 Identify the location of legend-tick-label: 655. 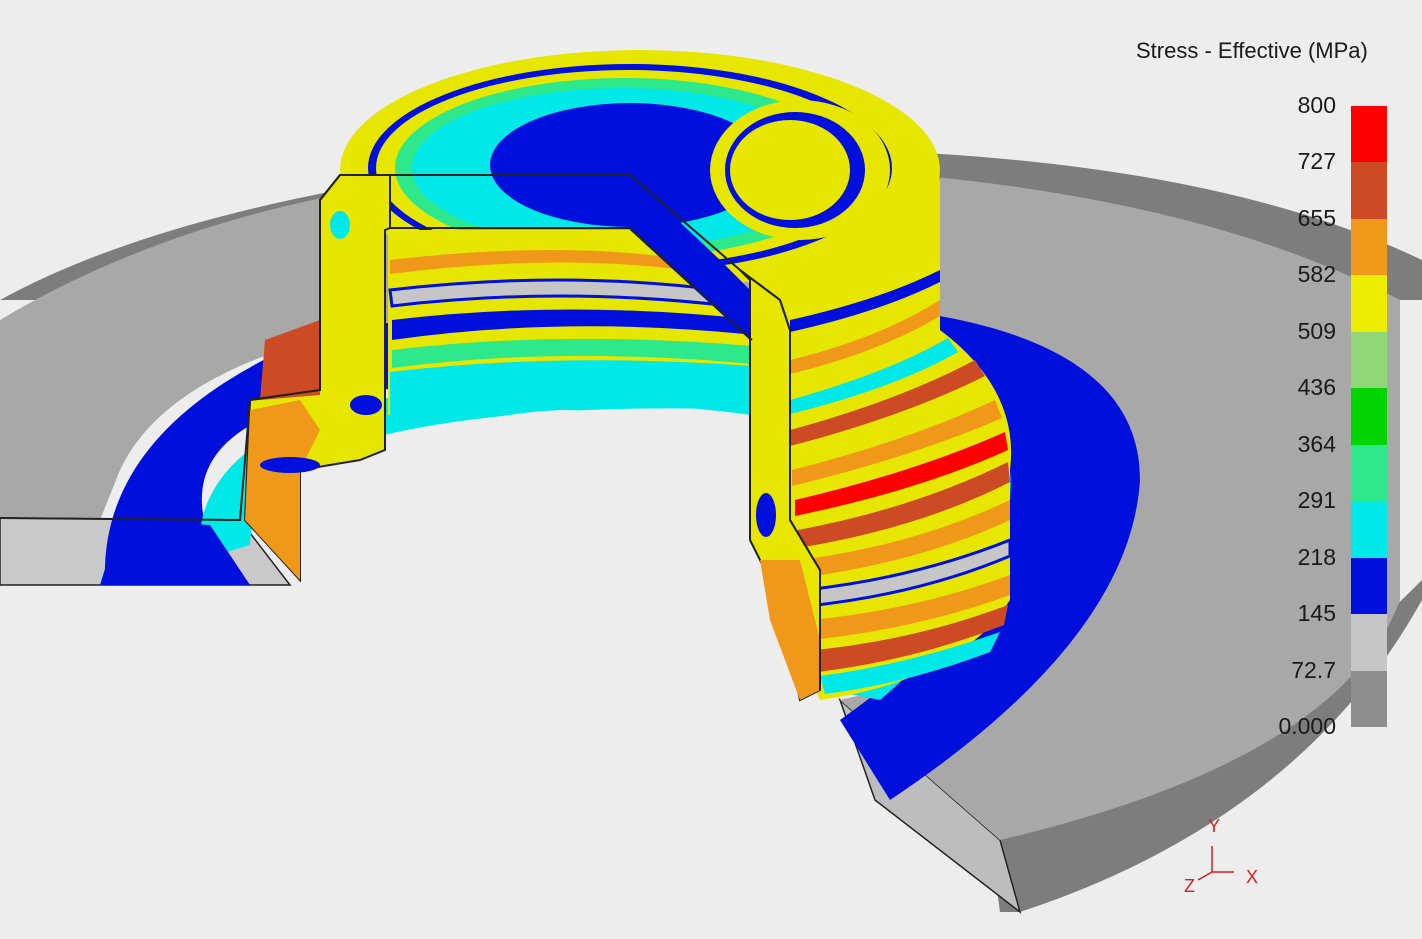
(1316, 217).